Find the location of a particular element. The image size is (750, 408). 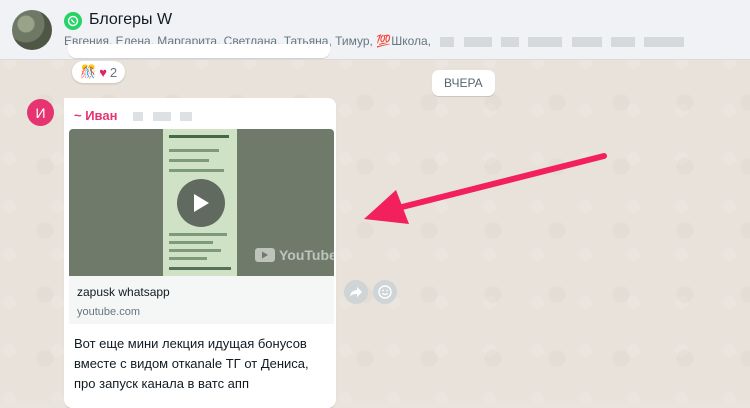

play-icon is located at coordinates (201, 203).